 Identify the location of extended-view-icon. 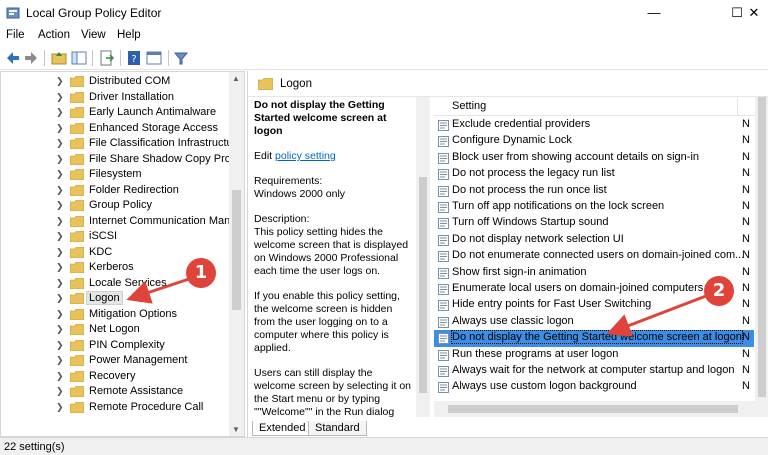
(154, 58).